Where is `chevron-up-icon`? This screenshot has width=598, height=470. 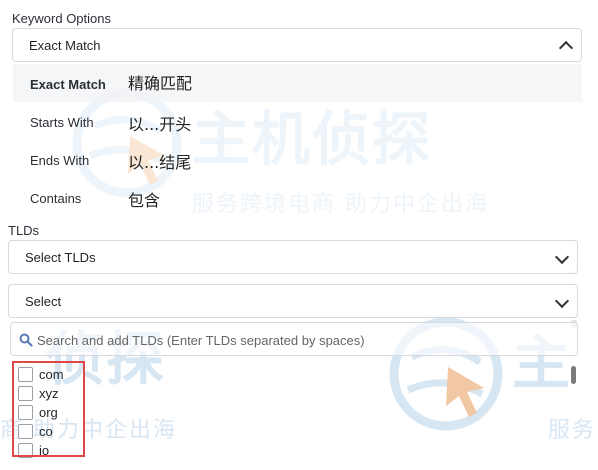
chevron-up-icon is located at coordinates (566, 48).